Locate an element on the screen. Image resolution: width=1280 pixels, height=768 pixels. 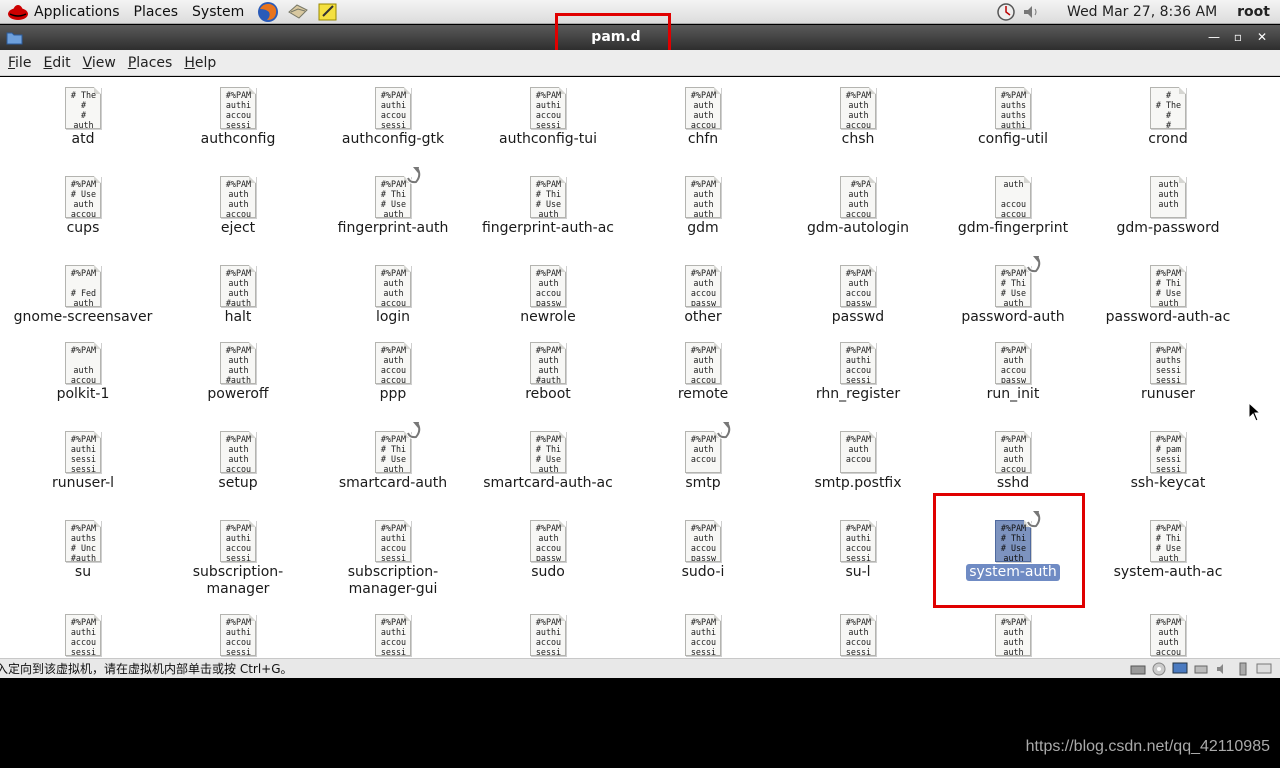
file-item: #%PAM auth auth #auth halt is located at coordinates (238, 295).